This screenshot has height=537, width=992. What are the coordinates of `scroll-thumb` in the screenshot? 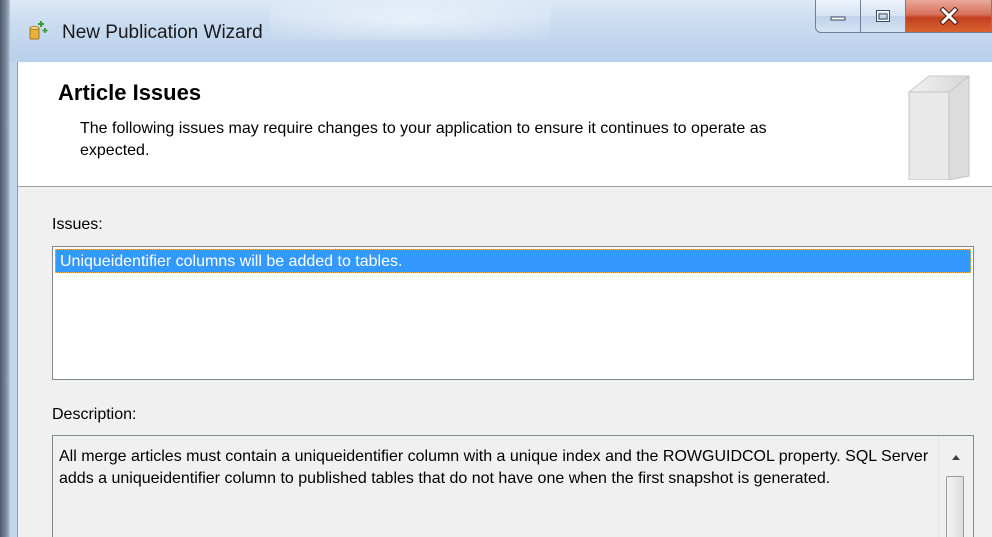 It's located at (955, 506).